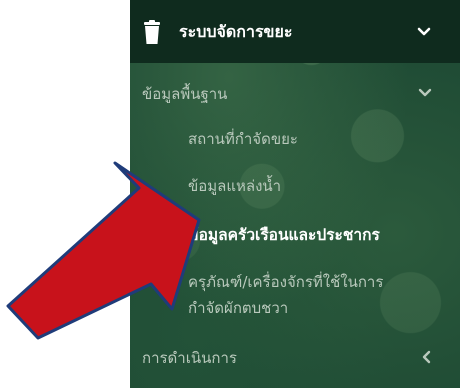 Image resolution: width=473 pixels, height=388 pixels. What do you see at coordinates (295, 94) in the screenshot?
I see `sidebar-group-basic-data: ข้อมูลพื้นฐาน` at bounding box center [295, 94].